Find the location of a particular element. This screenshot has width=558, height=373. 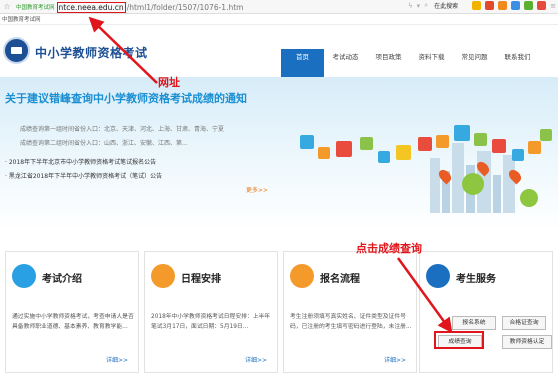

card-title: 考试介绍 is located at coordinates (62, 279).